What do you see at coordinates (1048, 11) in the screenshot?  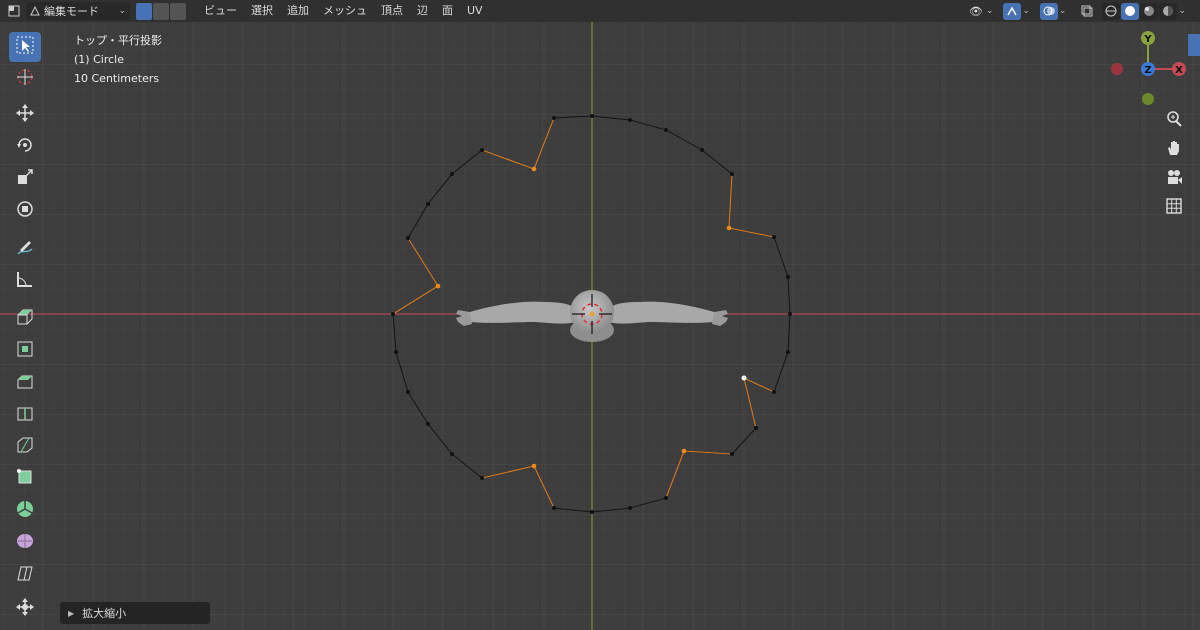 I see `overlay-toggle-icon` at bounding box center [1048, 11].